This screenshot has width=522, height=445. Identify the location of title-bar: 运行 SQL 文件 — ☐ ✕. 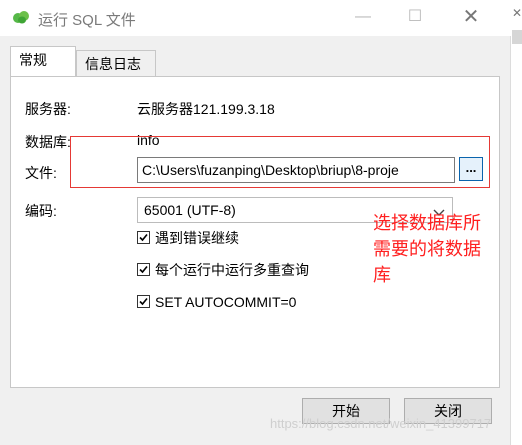
(255, 18).